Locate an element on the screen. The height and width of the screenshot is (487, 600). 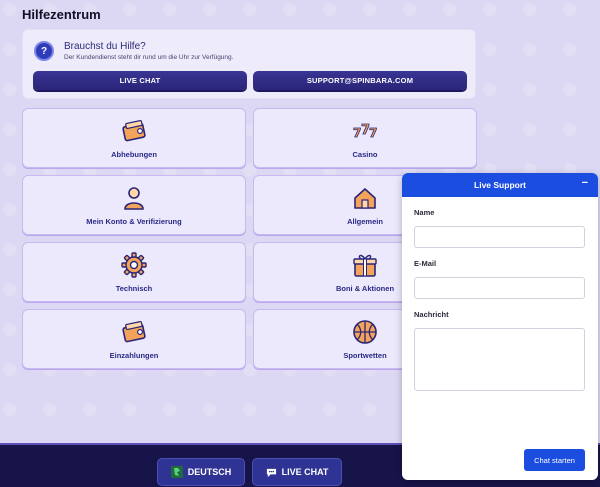
live-support-title: Live Support is located at coordinates (500, 185).